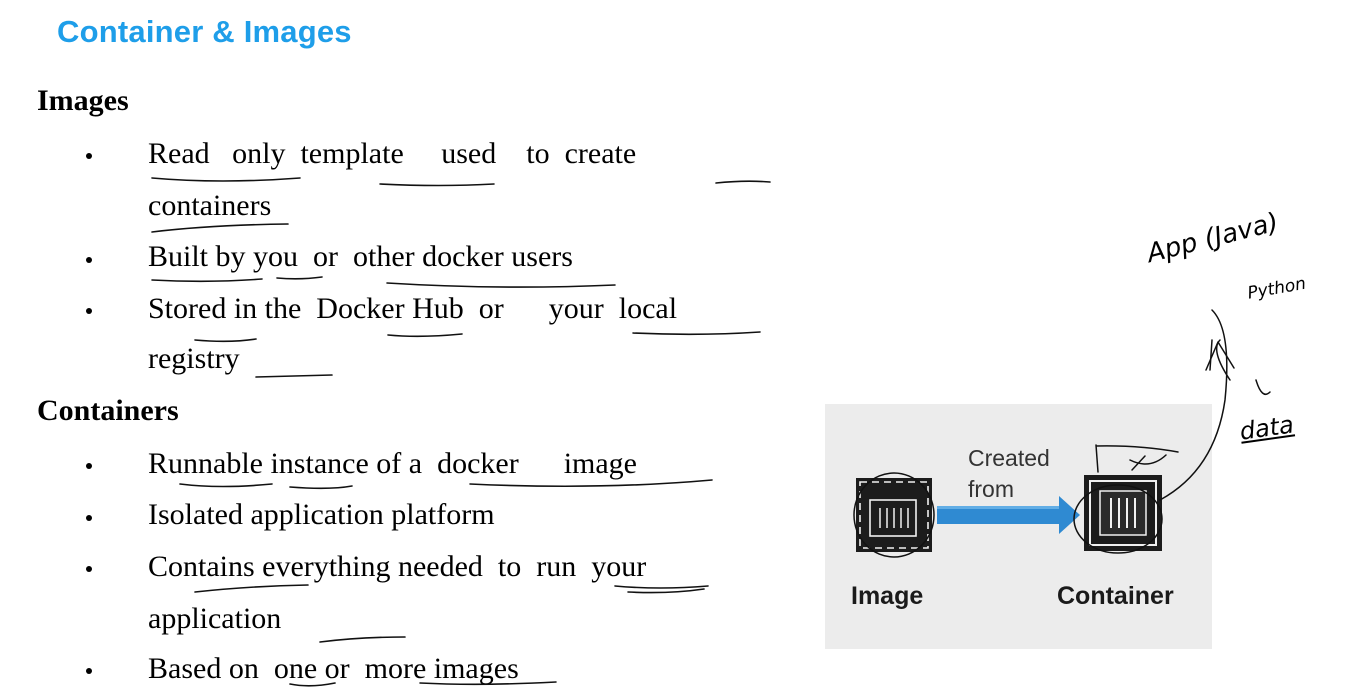  What do you see at coordinates (392, 463) in the screenshot?
I see `containers-bullet-1-line1: Runnable instance of a docker image` at bounding box center [392, 463].